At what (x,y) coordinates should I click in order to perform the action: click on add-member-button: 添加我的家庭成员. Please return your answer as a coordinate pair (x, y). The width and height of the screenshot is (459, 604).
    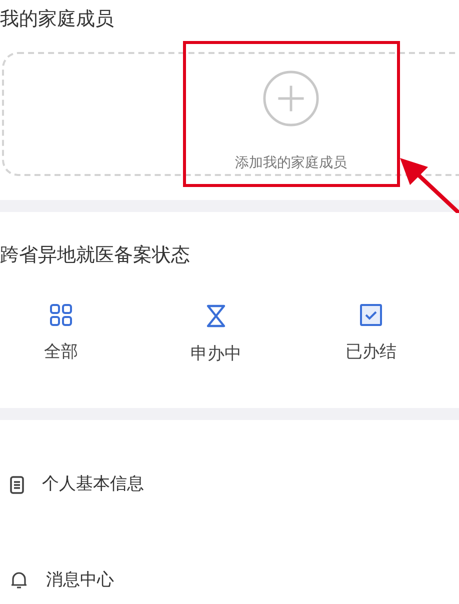
    Looking at the image, I should click on (291, 114).